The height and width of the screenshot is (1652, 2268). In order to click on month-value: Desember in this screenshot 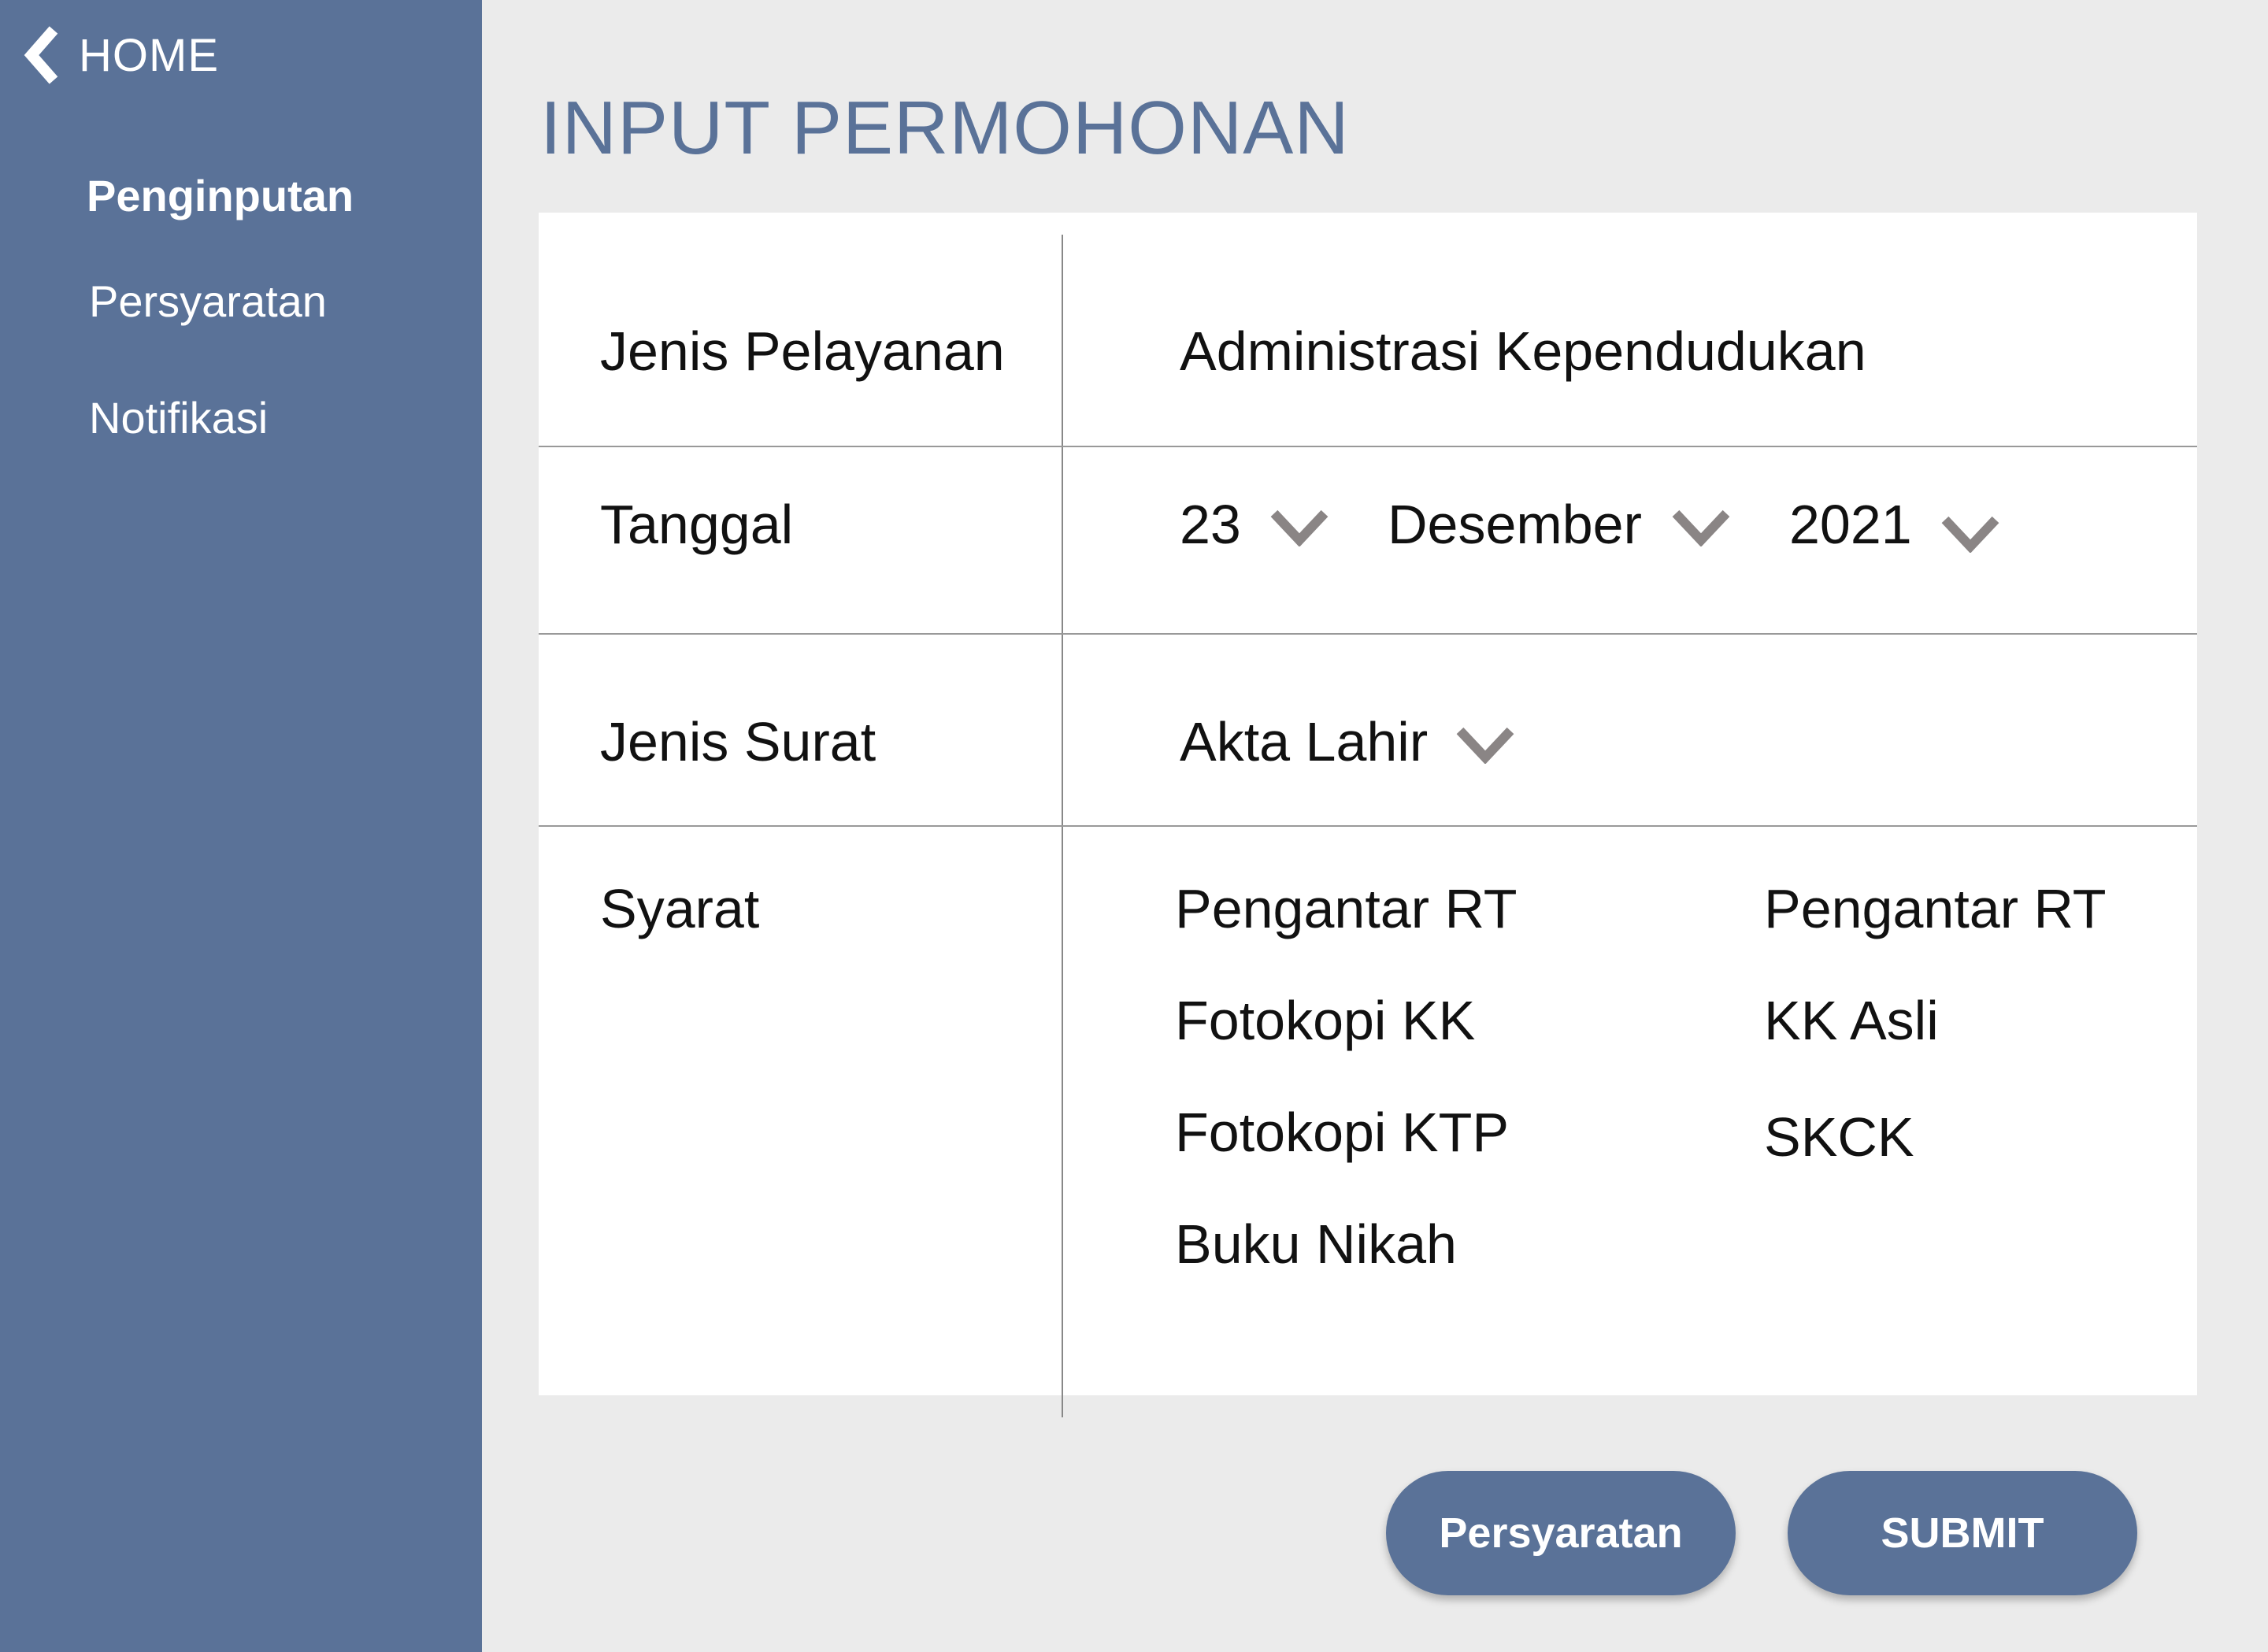, I will do `click(1515, 524)`.